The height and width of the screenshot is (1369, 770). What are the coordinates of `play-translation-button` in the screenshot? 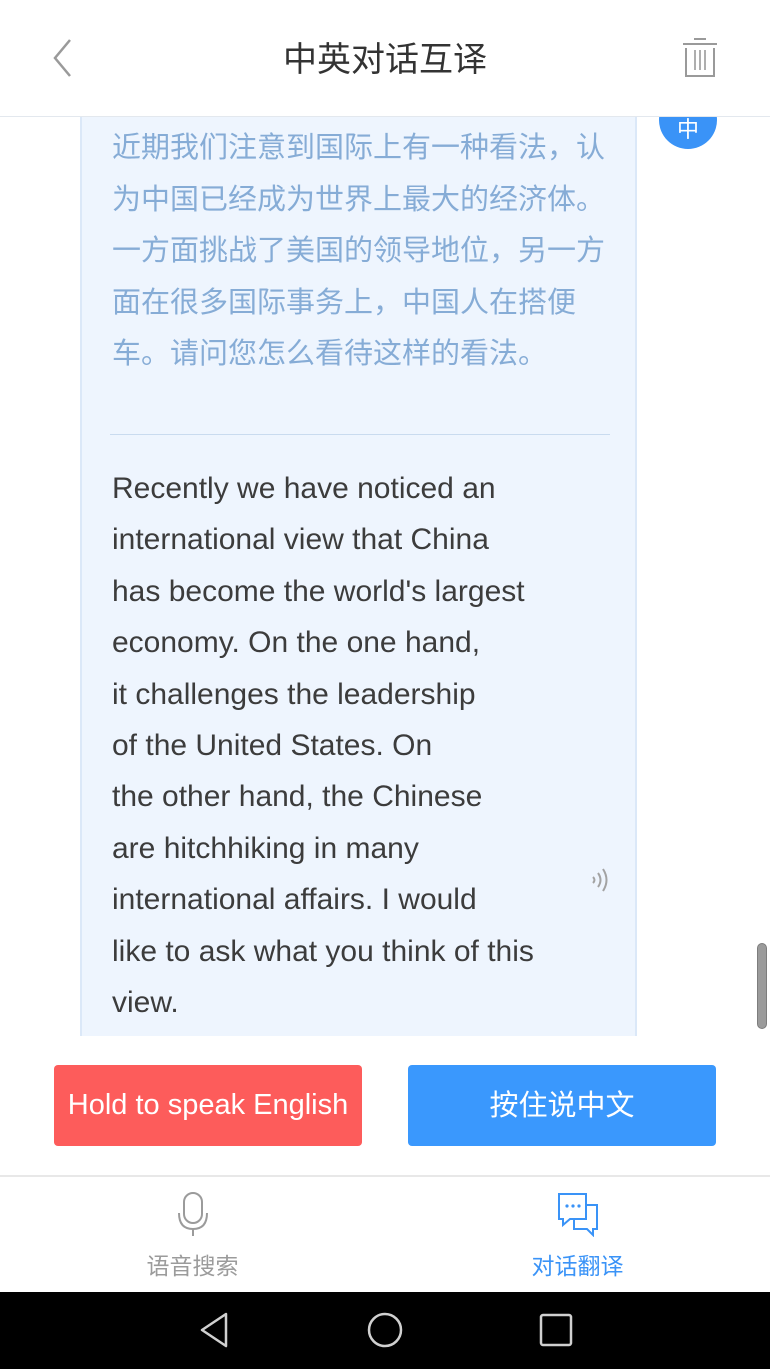 It's located at (601, 880).